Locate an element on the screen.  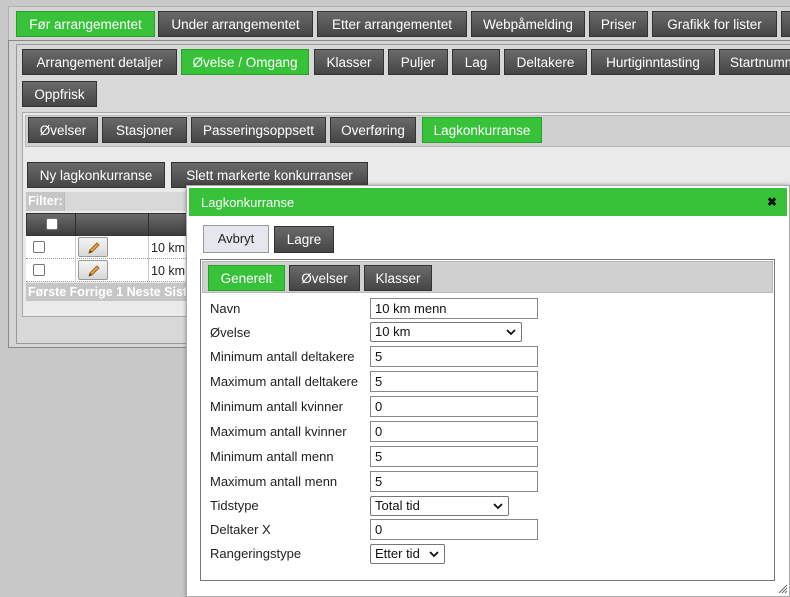
tab-for-arrangementet: Før arrangementet is located at coordinates (85, 24).